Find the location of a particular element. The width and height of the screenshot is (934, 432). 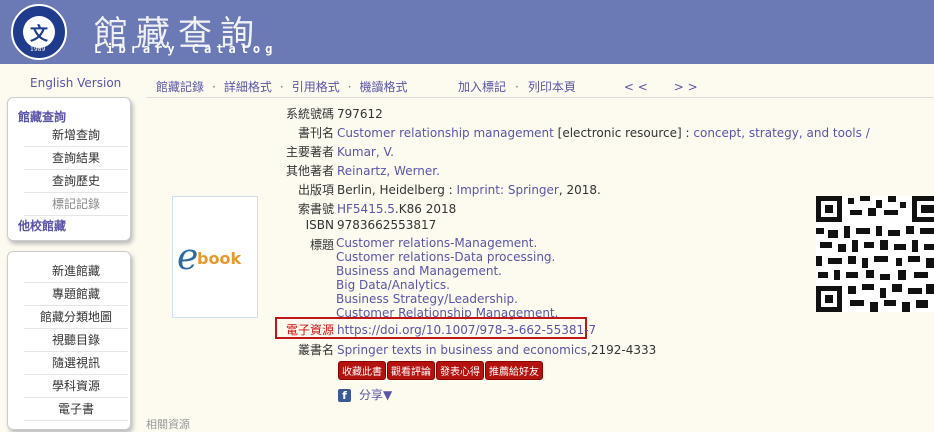

field-main-author: 主要著者 Kumar, V. is located at coordinates (339, 152).